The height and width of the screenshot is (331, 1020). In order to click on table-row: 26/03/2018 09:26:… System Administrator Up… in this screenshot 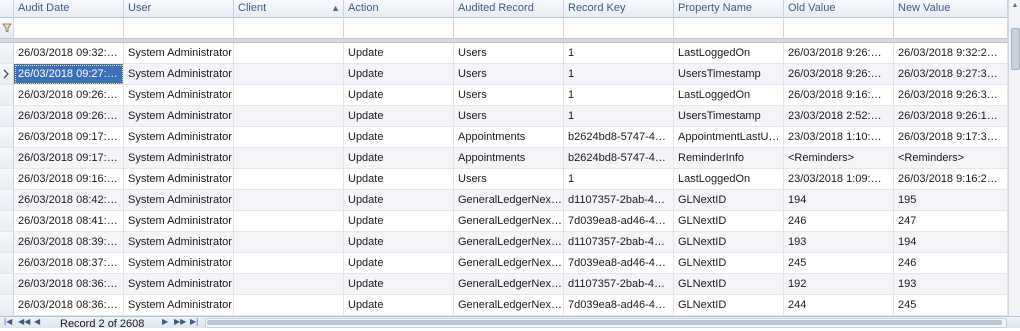, I will do `click(504, 116)`.